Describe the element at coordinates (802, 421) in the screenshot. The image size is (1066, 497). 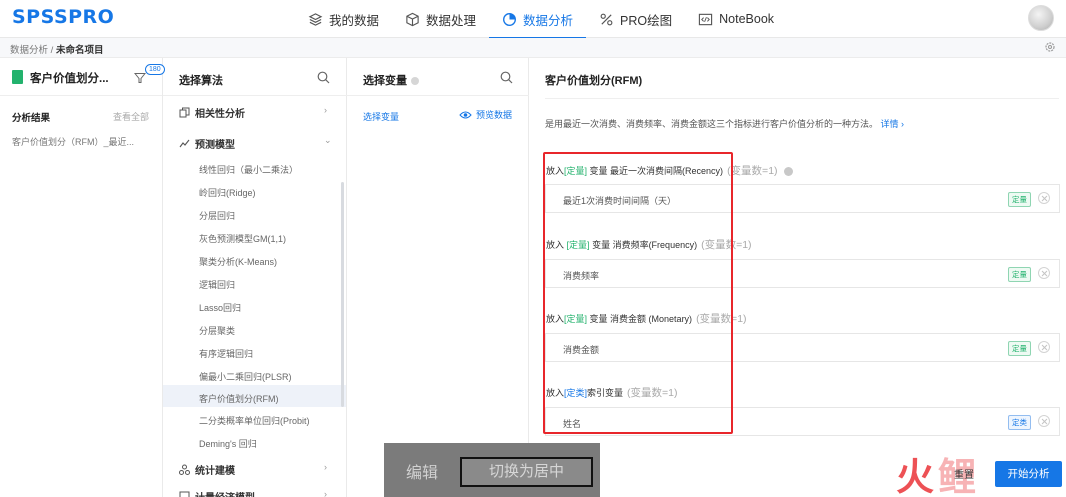
I see `drop-zone-index: 姓名 定类` at that location.